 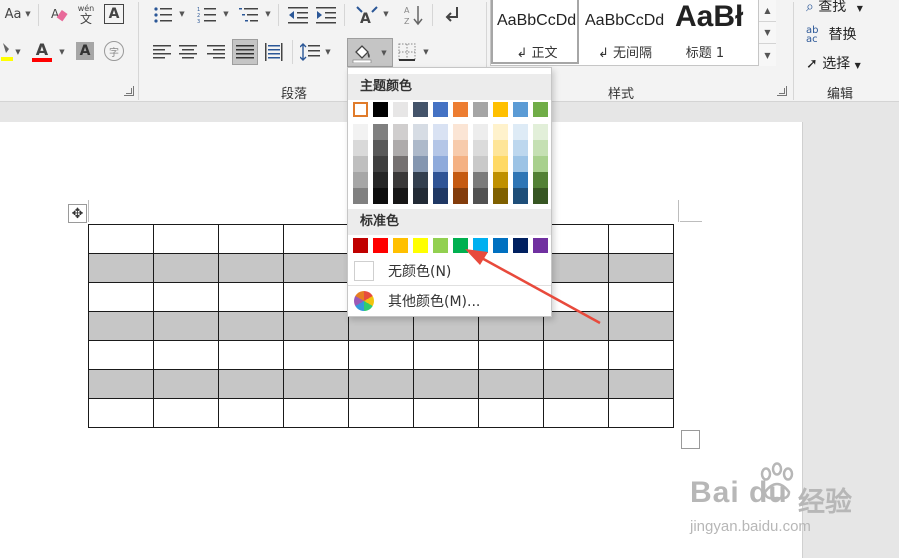 I want to click on align-center-button, so click(x=188, y=52).